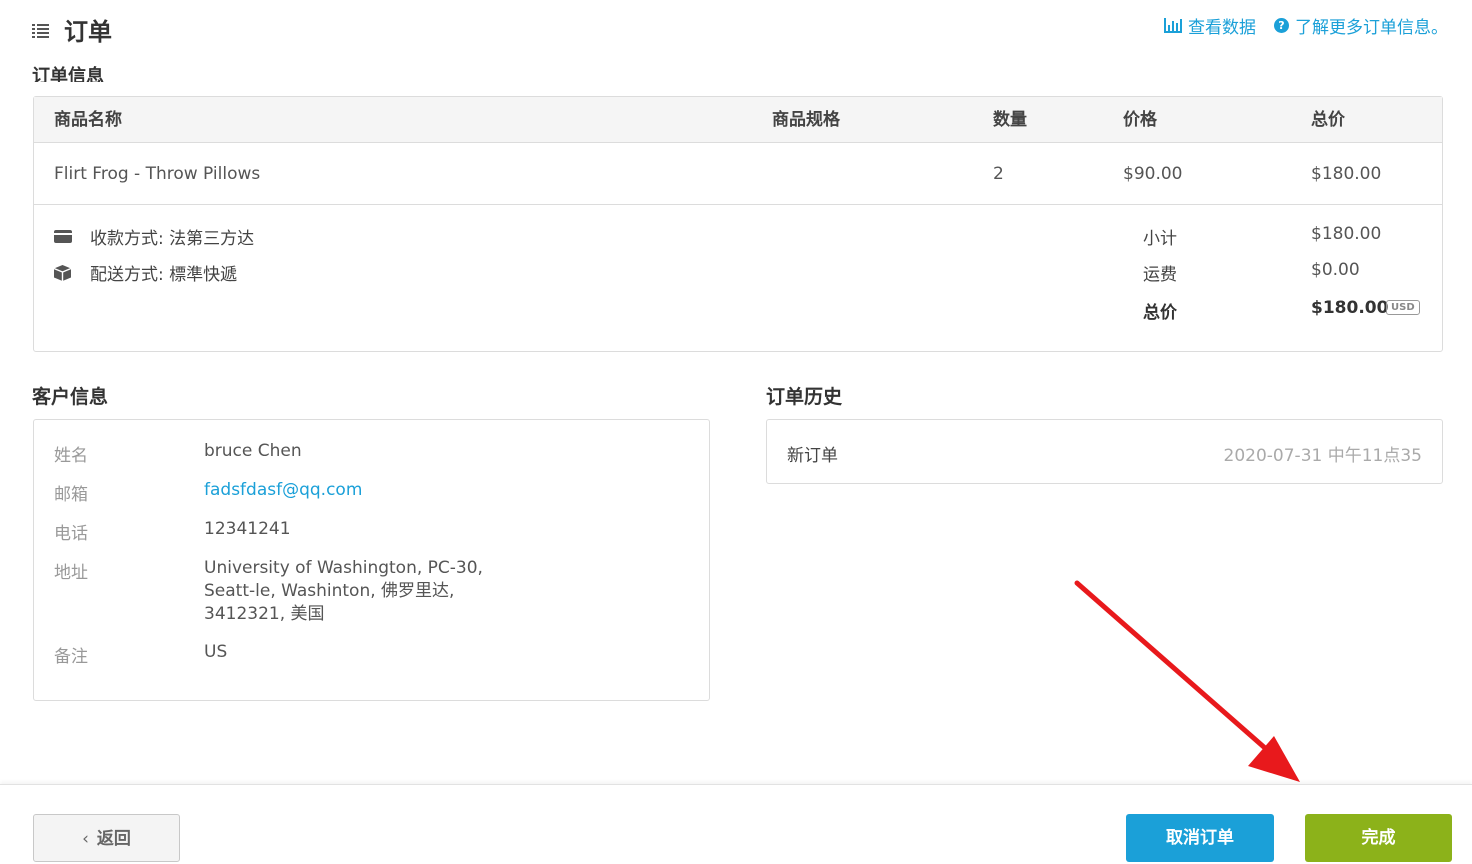 Image resolution: width=1472 pixels, height=864 pixels. I want to click on bar-chart-icon, so click(1173, 25).